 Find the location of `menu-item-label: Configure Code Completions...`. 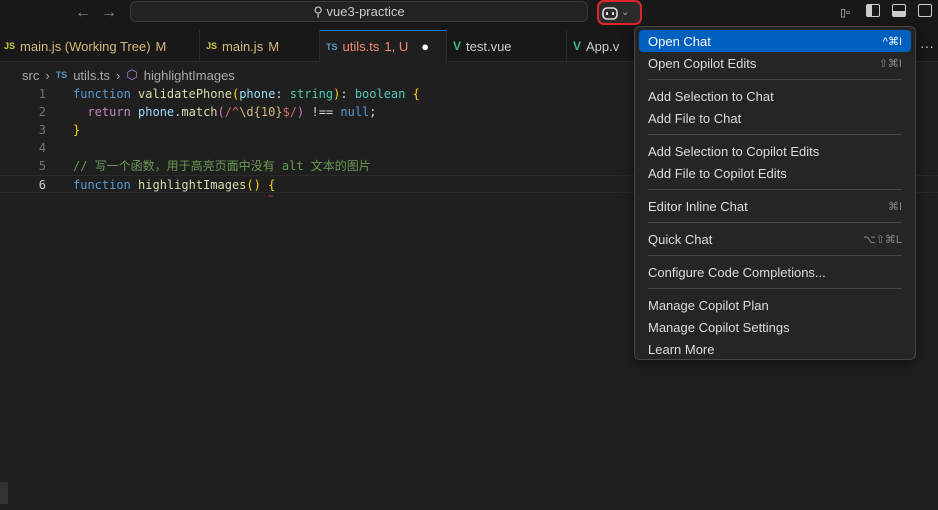

menu-item-label: Configure Code Completions... is located at coordinates (737, 272).